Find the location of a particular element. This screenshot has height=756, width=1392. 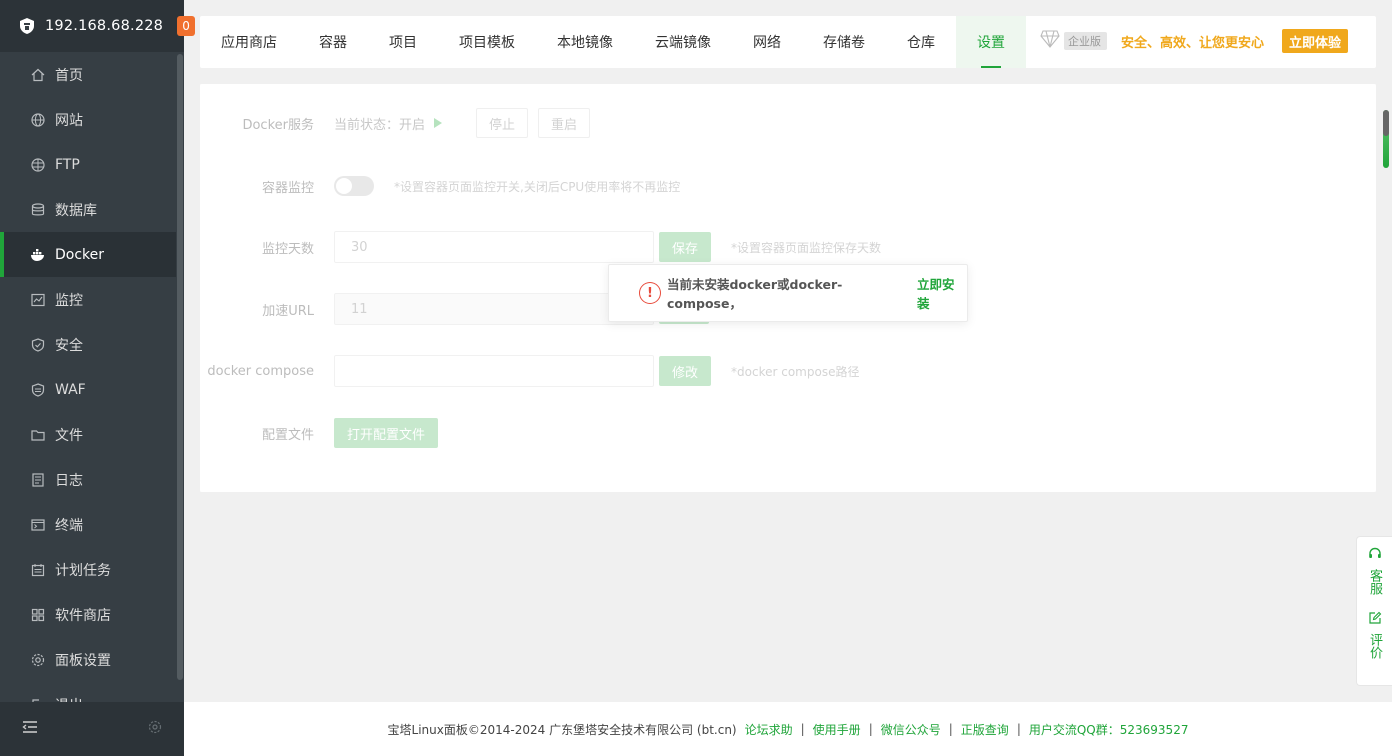

monitor-days-controls: 30 保存 *设置容器页面监控保存天数 is located at coordinates (607, 247).